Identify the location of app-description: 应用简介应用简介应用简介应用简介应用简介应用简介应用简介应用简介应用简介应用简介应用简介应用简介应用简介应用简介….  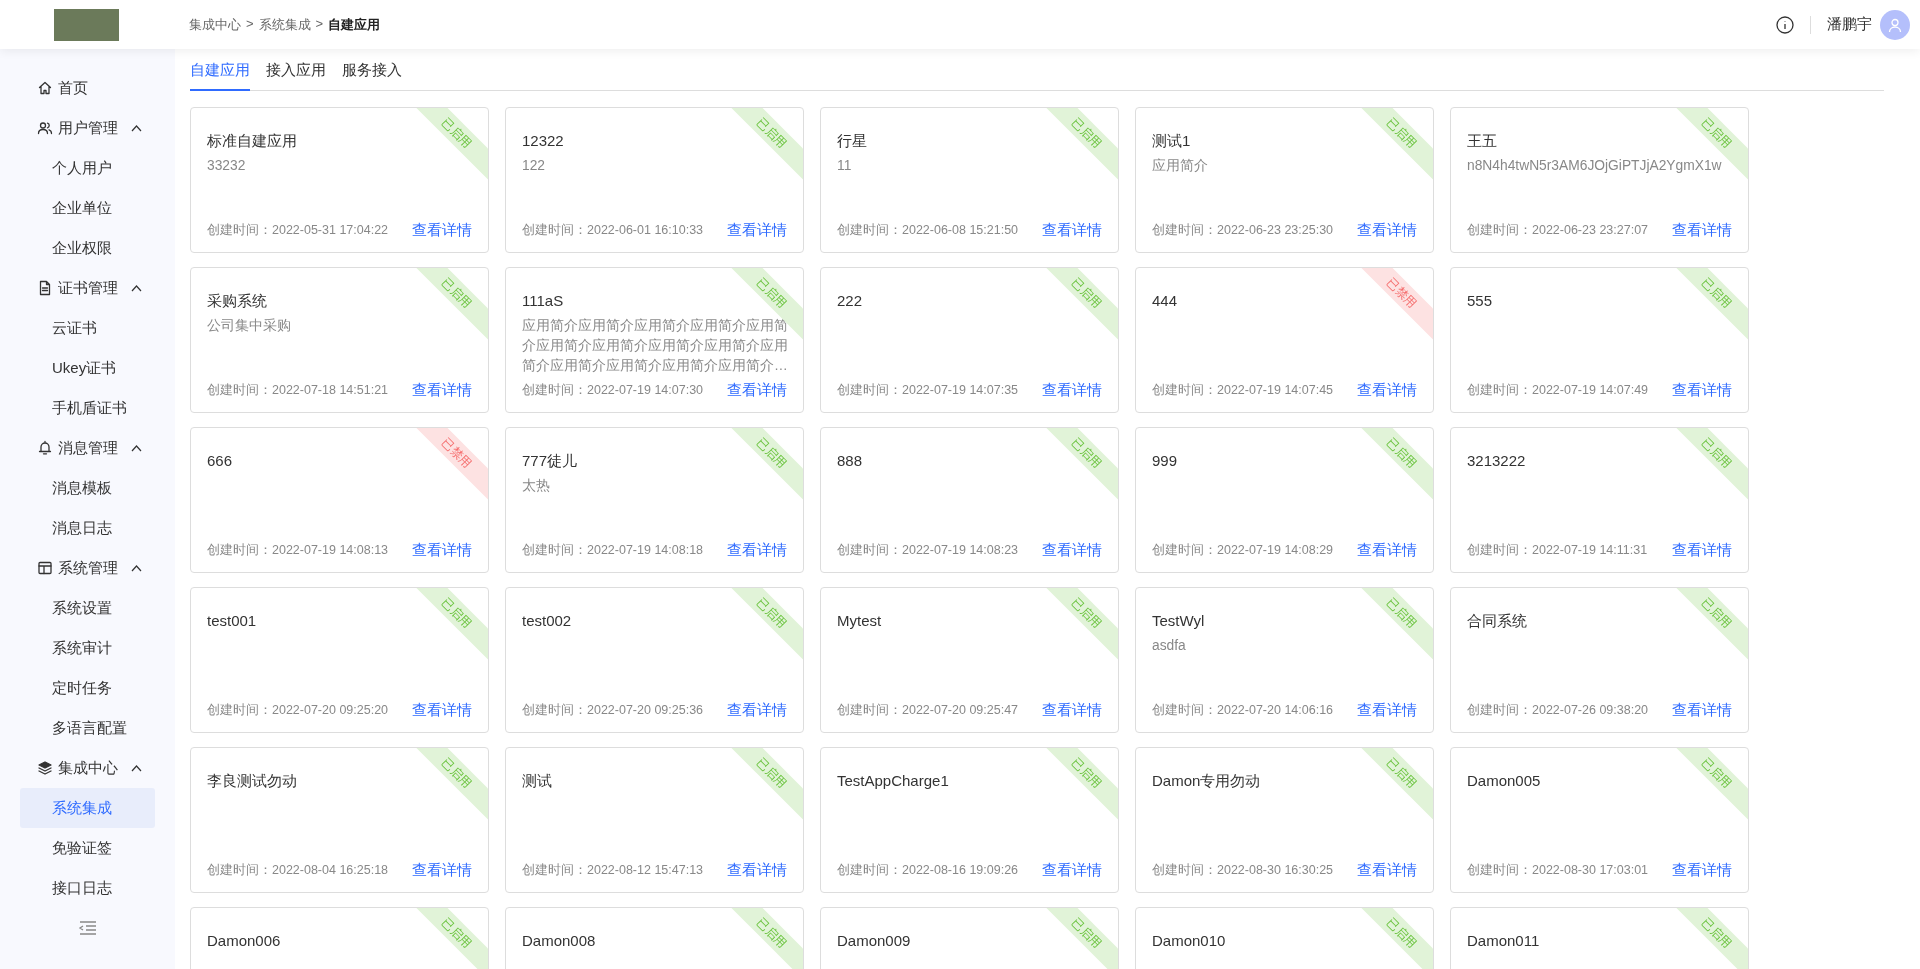
(655, 346).